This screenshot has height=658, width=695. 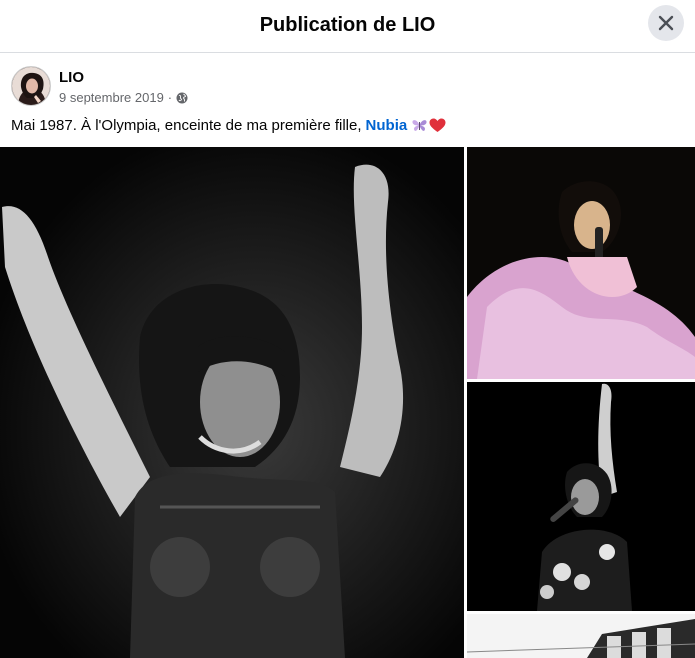 I want to click on close-button, so click(x=666, y=23).